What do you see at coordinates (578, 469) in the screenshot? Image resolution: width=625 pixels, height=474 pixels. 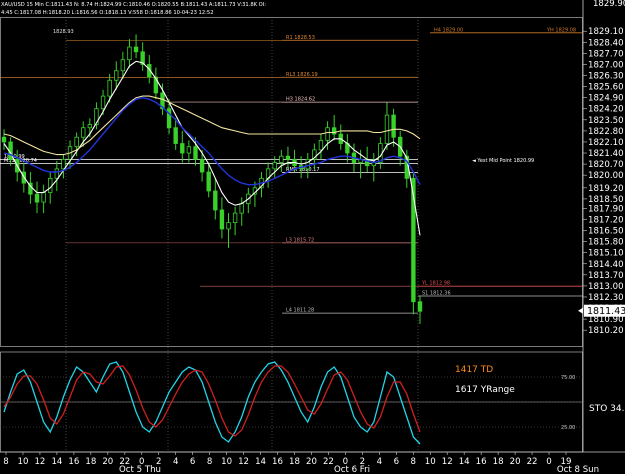 I see `day-label: Oct 8 Sun` at bounding box center [578, 469].